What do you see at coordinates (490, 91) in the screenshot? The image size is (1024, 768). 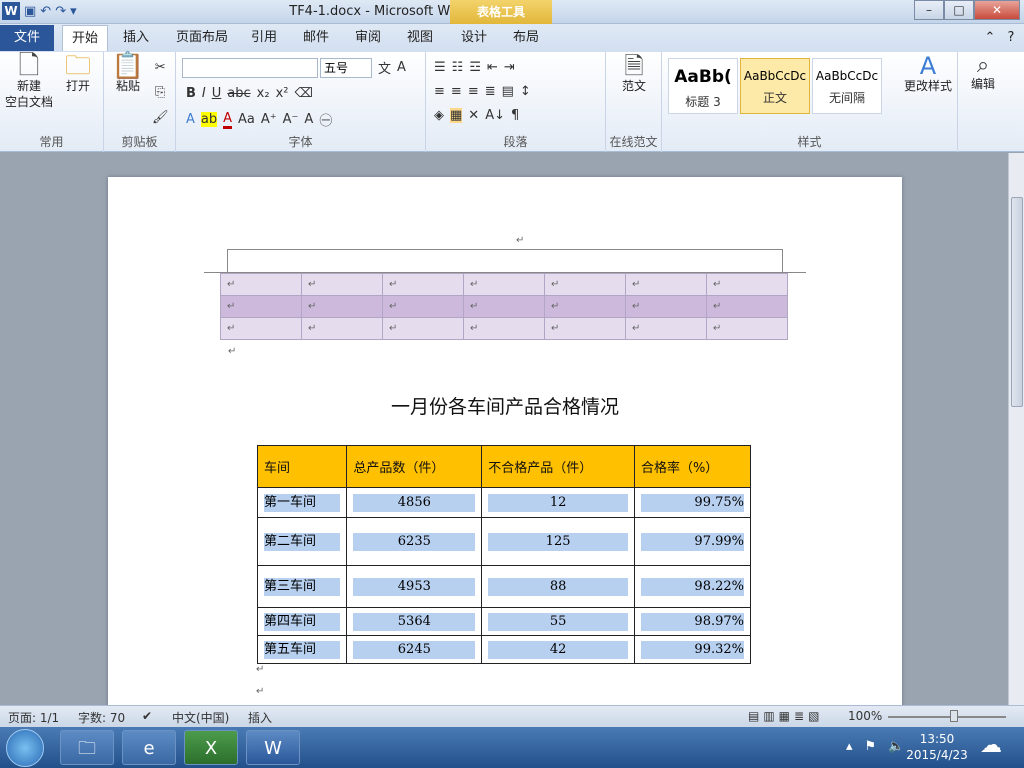 I see `justify-icon: ≣` at bounding box center [490, 91].